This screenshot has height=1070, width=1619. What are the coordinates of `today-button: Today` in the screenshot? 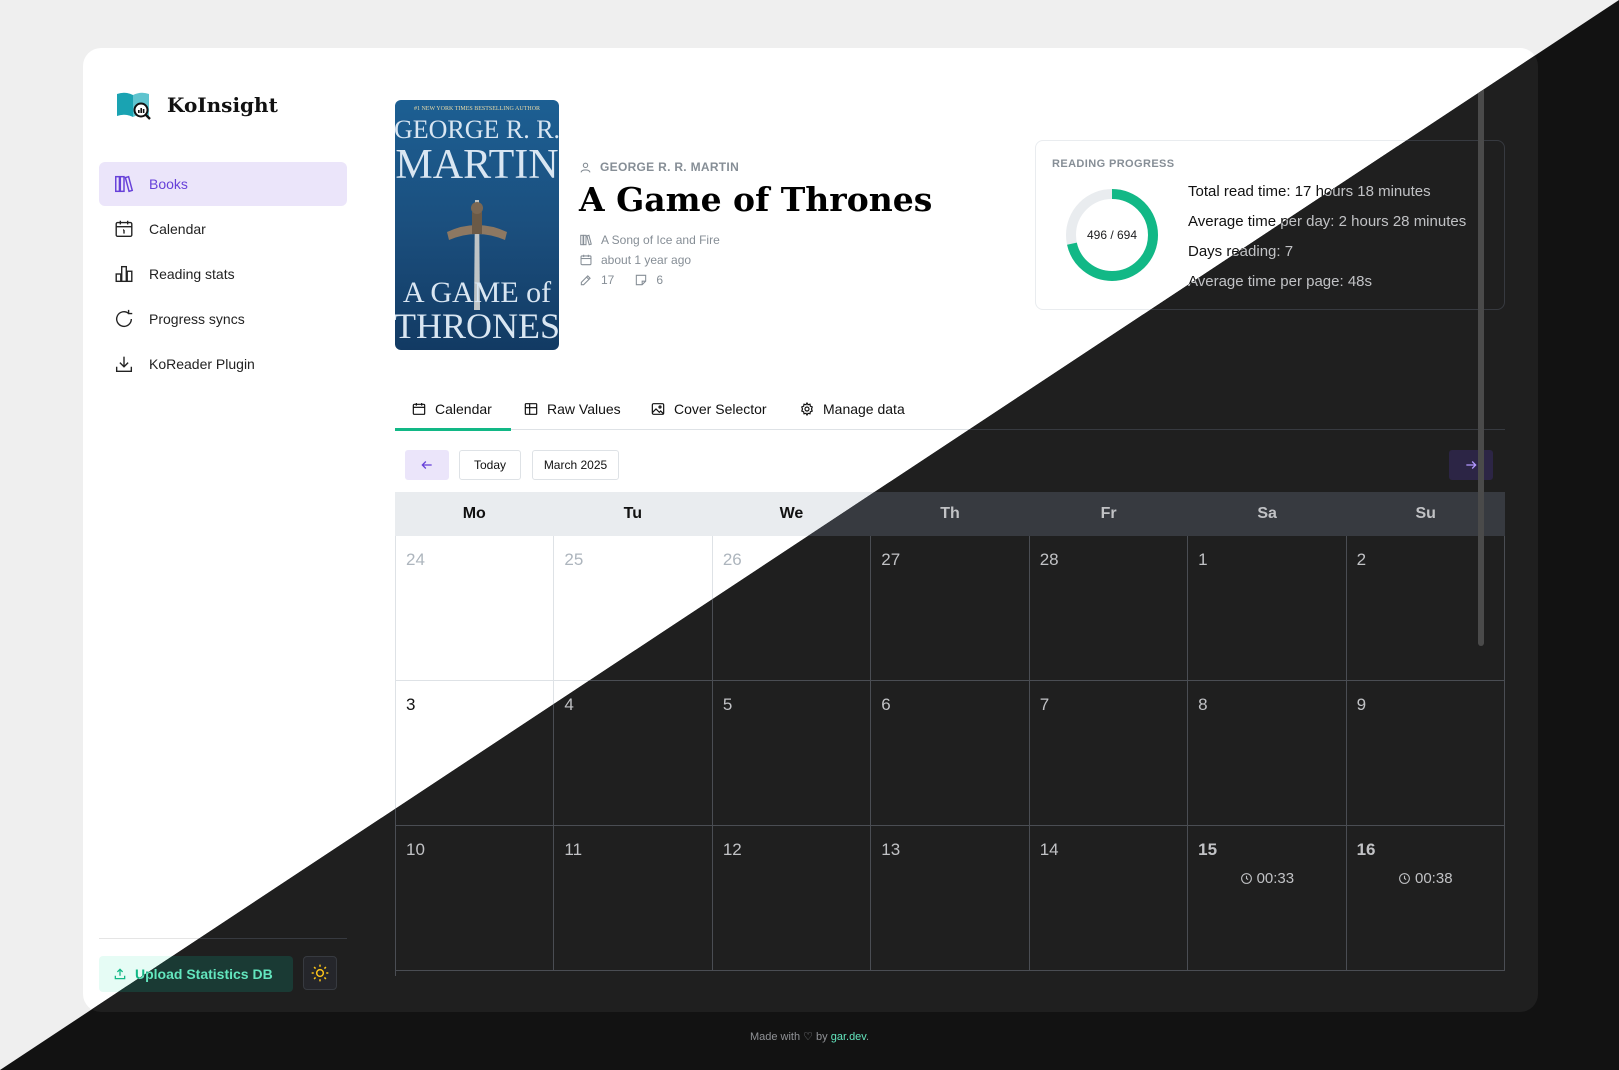 It's located at (490, 465).